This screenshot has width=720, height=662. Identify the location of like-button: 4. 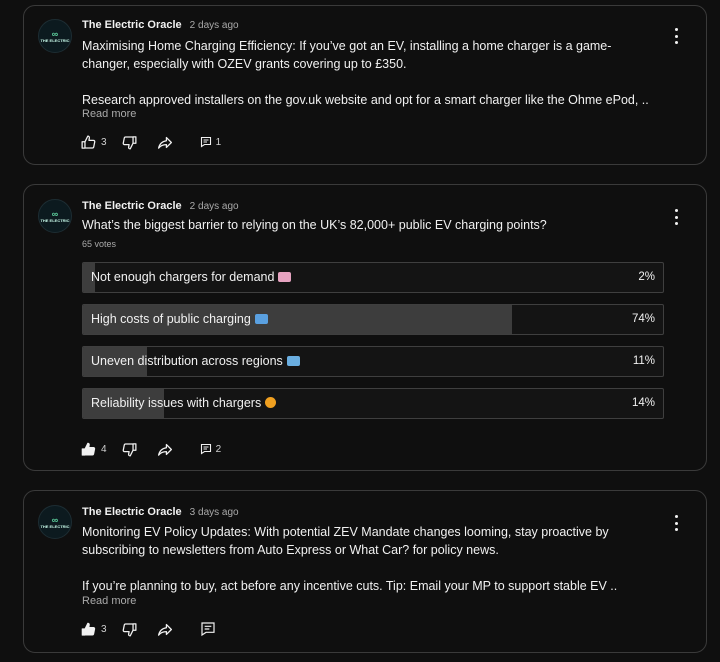
(93, 449).